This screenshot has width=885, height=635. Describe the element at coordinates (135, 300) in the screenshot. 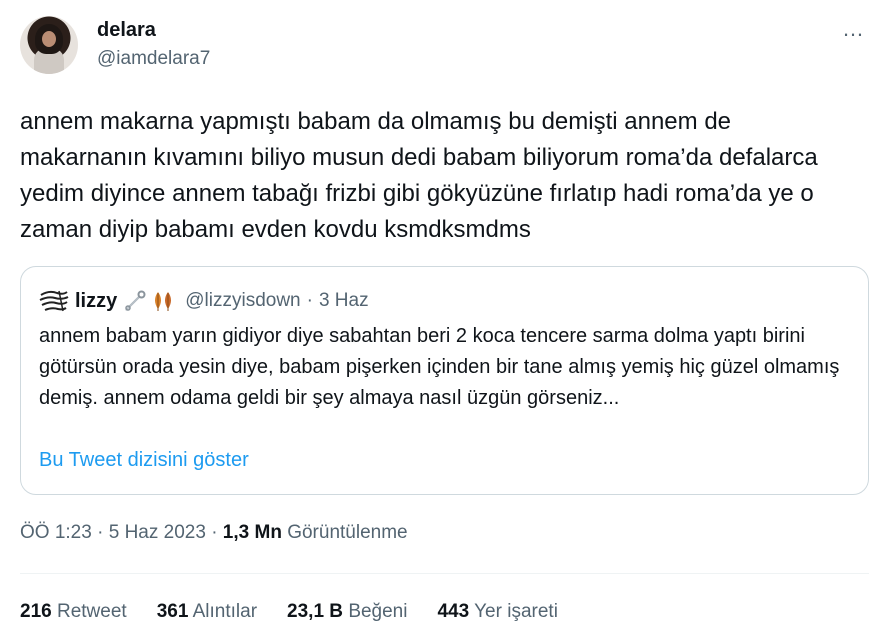

I see `safety-pin-icon` at that location.